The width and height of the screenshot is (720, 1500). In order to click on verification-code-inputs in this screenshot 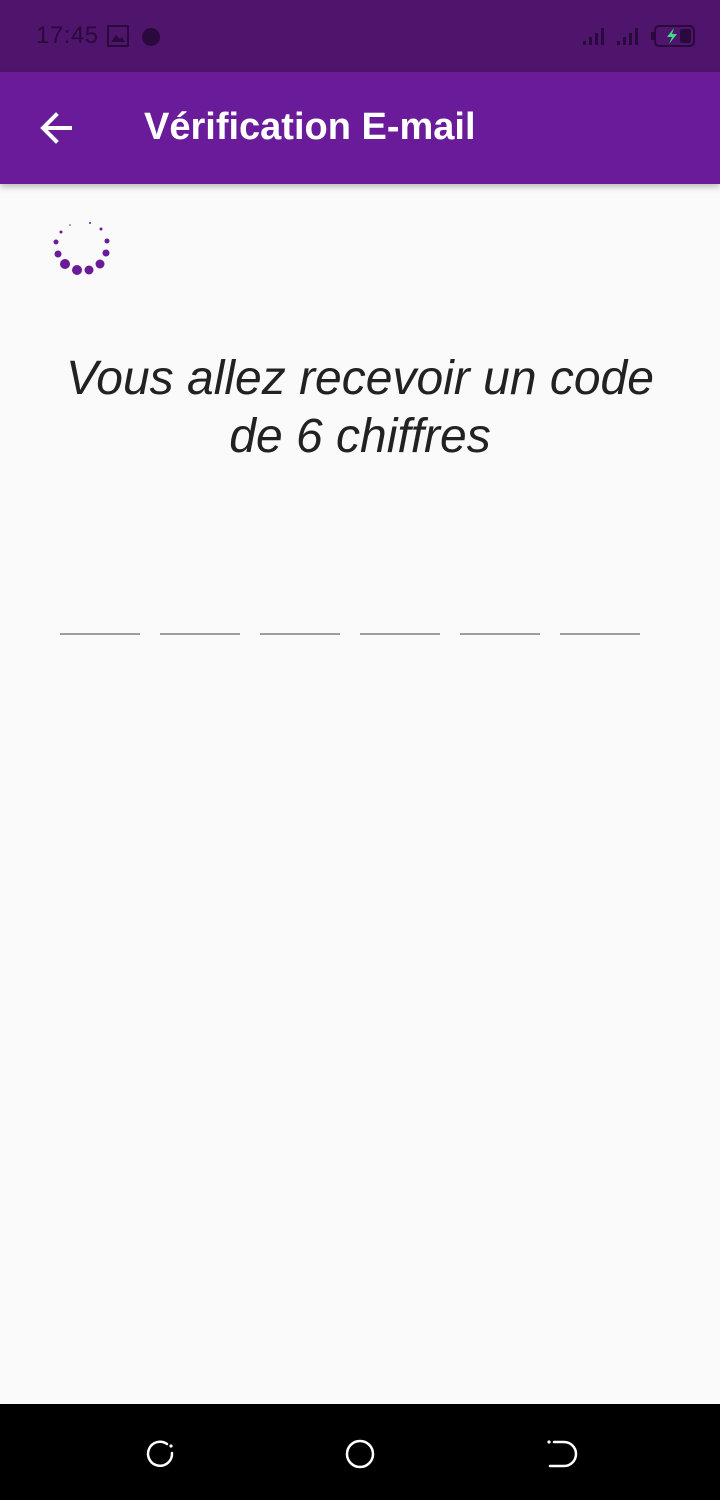, I will do `click(360, 616)`.